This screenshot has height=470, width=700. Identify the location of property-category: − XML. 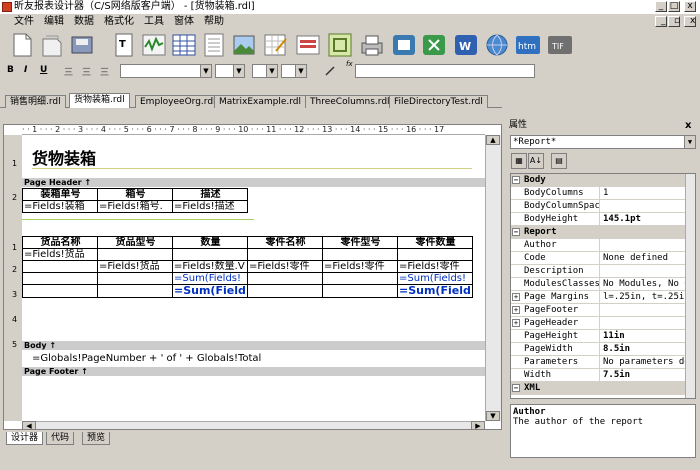
(598, 388).